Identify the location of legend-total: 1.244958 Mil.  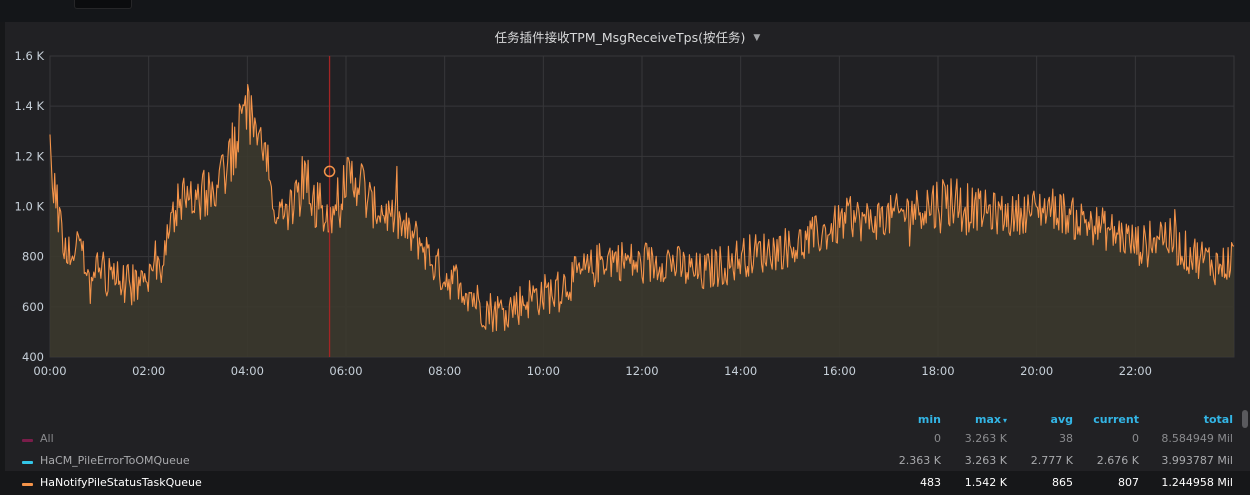
(1197, 482).